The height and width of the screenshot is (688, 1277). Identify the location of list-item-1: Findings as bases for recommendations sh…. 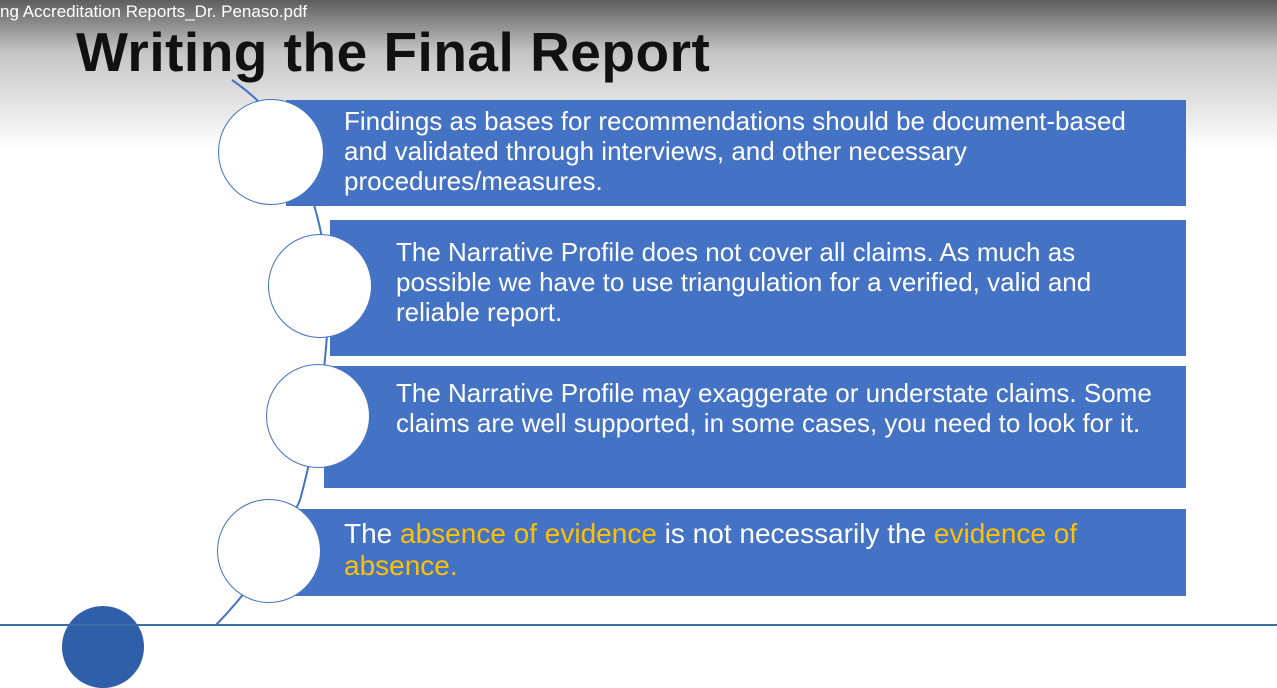
(736, 153).